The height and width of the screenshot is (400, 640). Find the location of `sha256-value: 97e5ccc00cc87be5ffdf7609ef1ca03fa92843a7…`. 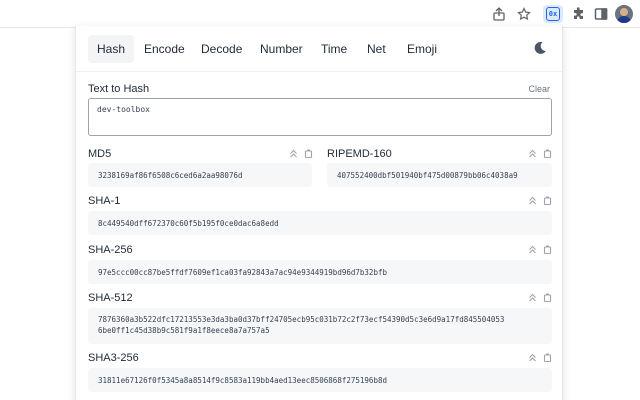

sha256-value: 97e5ccc00cc87be5ffdf7609ef1ca03fa92843a7… is located at coordinates (320, 272).